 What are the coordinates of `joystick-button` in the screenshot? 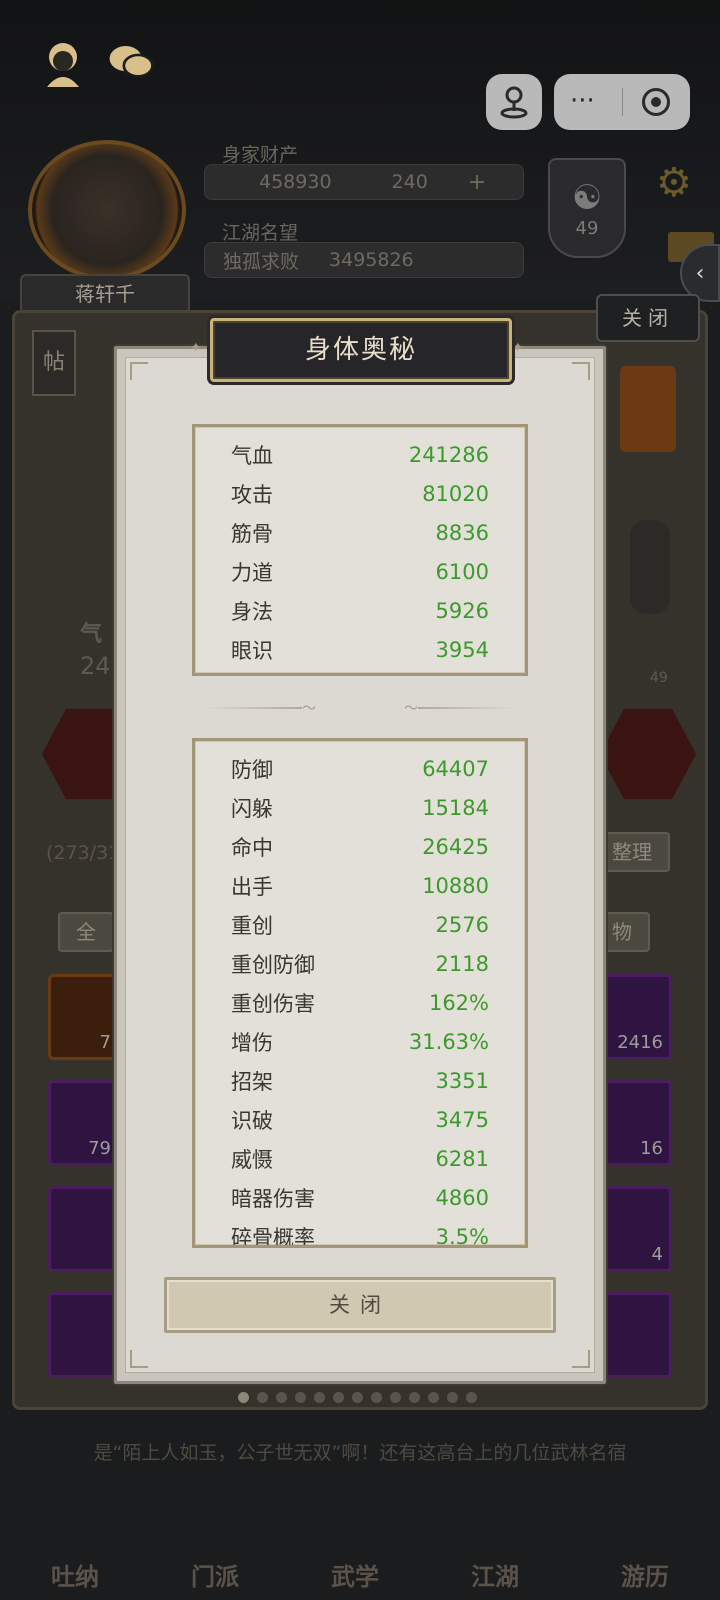 It's located at (514, 102).